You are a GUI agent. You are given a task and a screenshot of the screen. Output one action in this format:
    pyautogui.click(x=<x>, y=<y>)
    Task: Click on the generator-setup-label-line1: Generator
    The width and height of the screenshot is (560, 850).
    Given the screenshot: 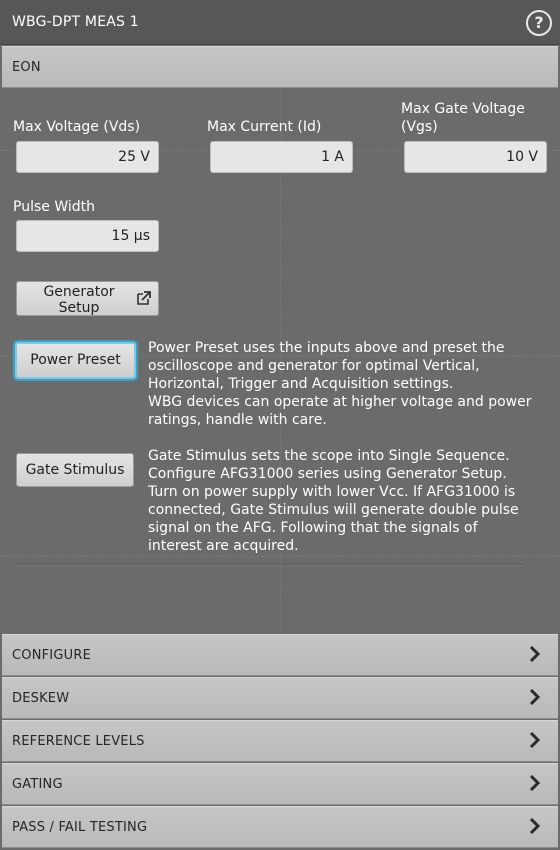 What is the action you would take?
    pyautogui.click(x=79, y=292)
    